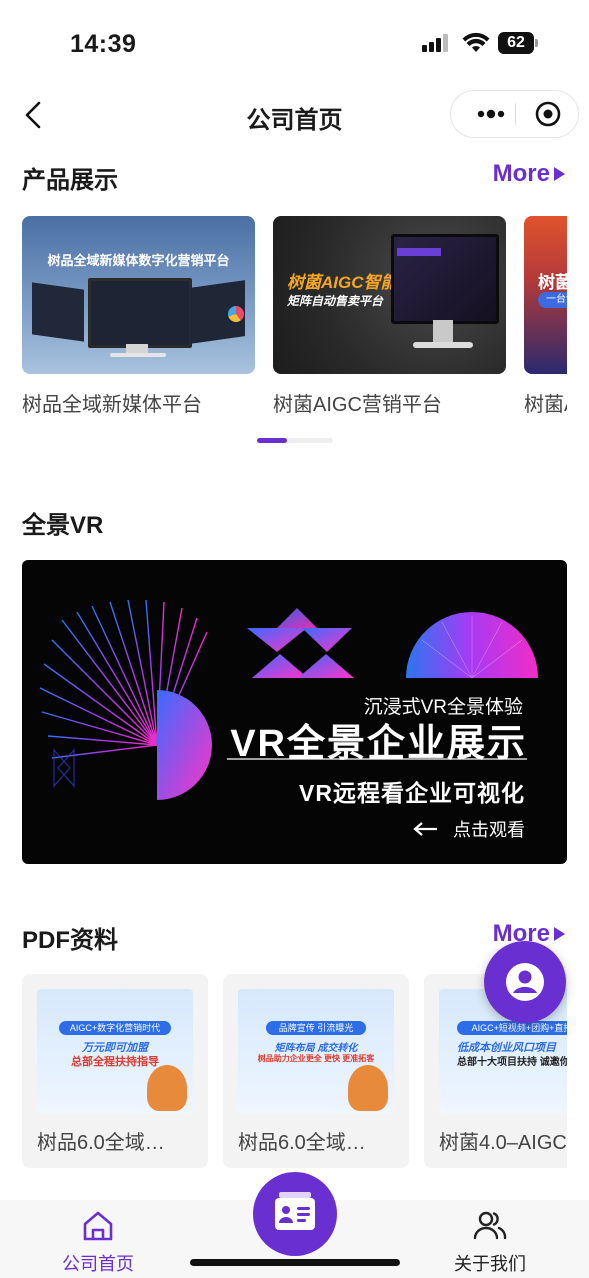 The width and height of the screenshot is (589, 1278). Describe the element at coordinates (70, 940) in the screenshot. I see `section-title-pdf: PDF资料` at that location.